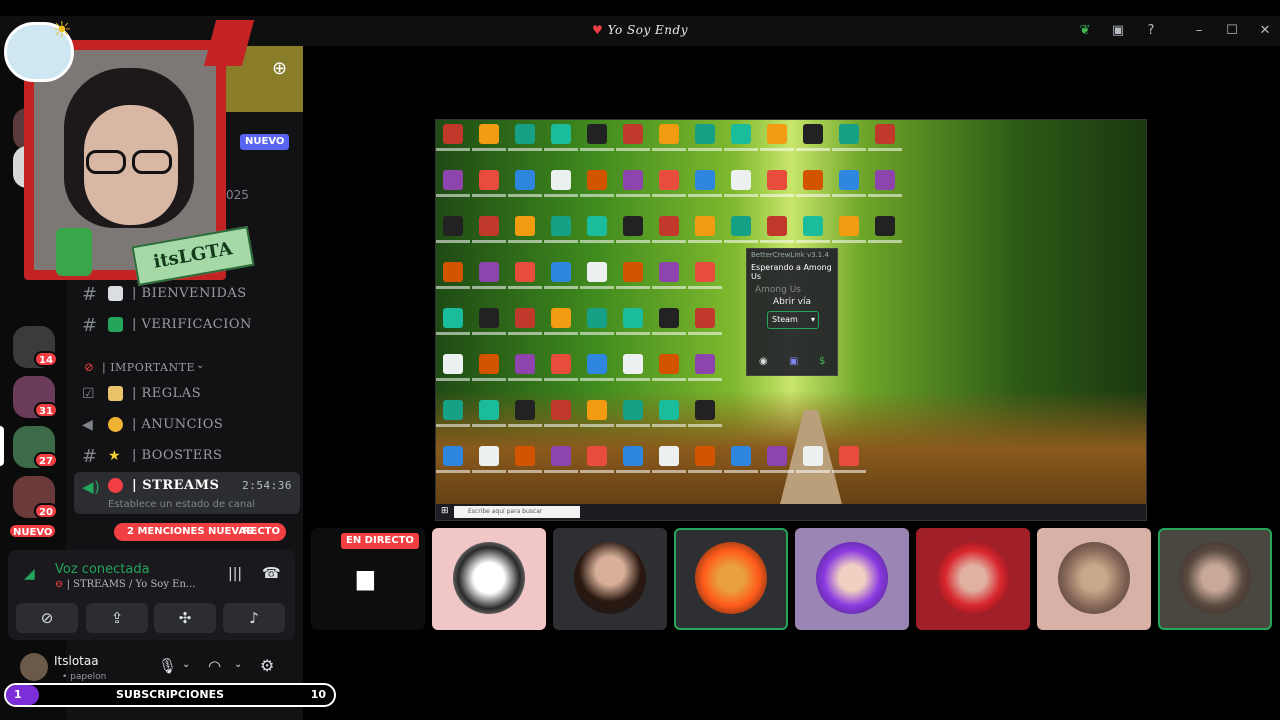 This screenshot has height=720, width=1280. Describe the element at coordinates (254, 618) in the screenshot. I see `soundboard-button: ♪` at that location.